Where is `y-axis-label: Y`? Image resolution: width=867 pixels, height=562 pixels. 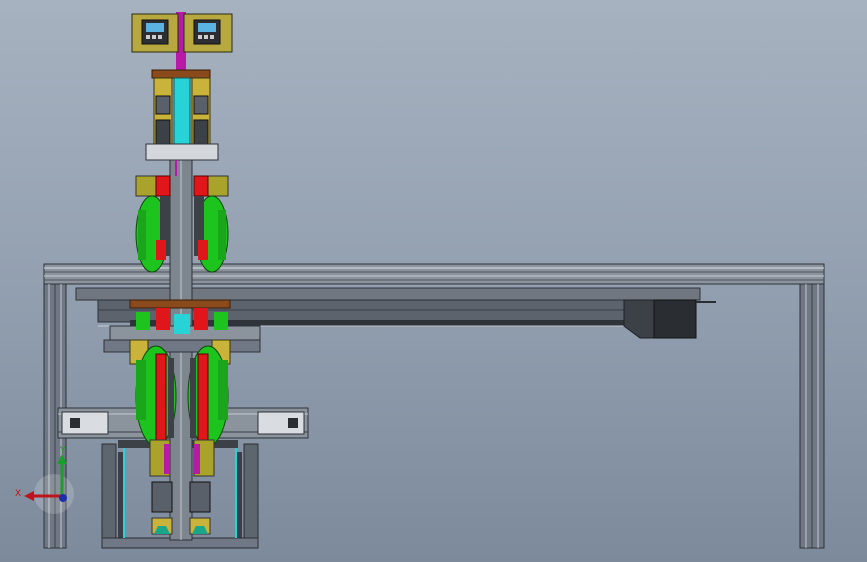 y-axis-label: Y is located at coordinates (62, 451).